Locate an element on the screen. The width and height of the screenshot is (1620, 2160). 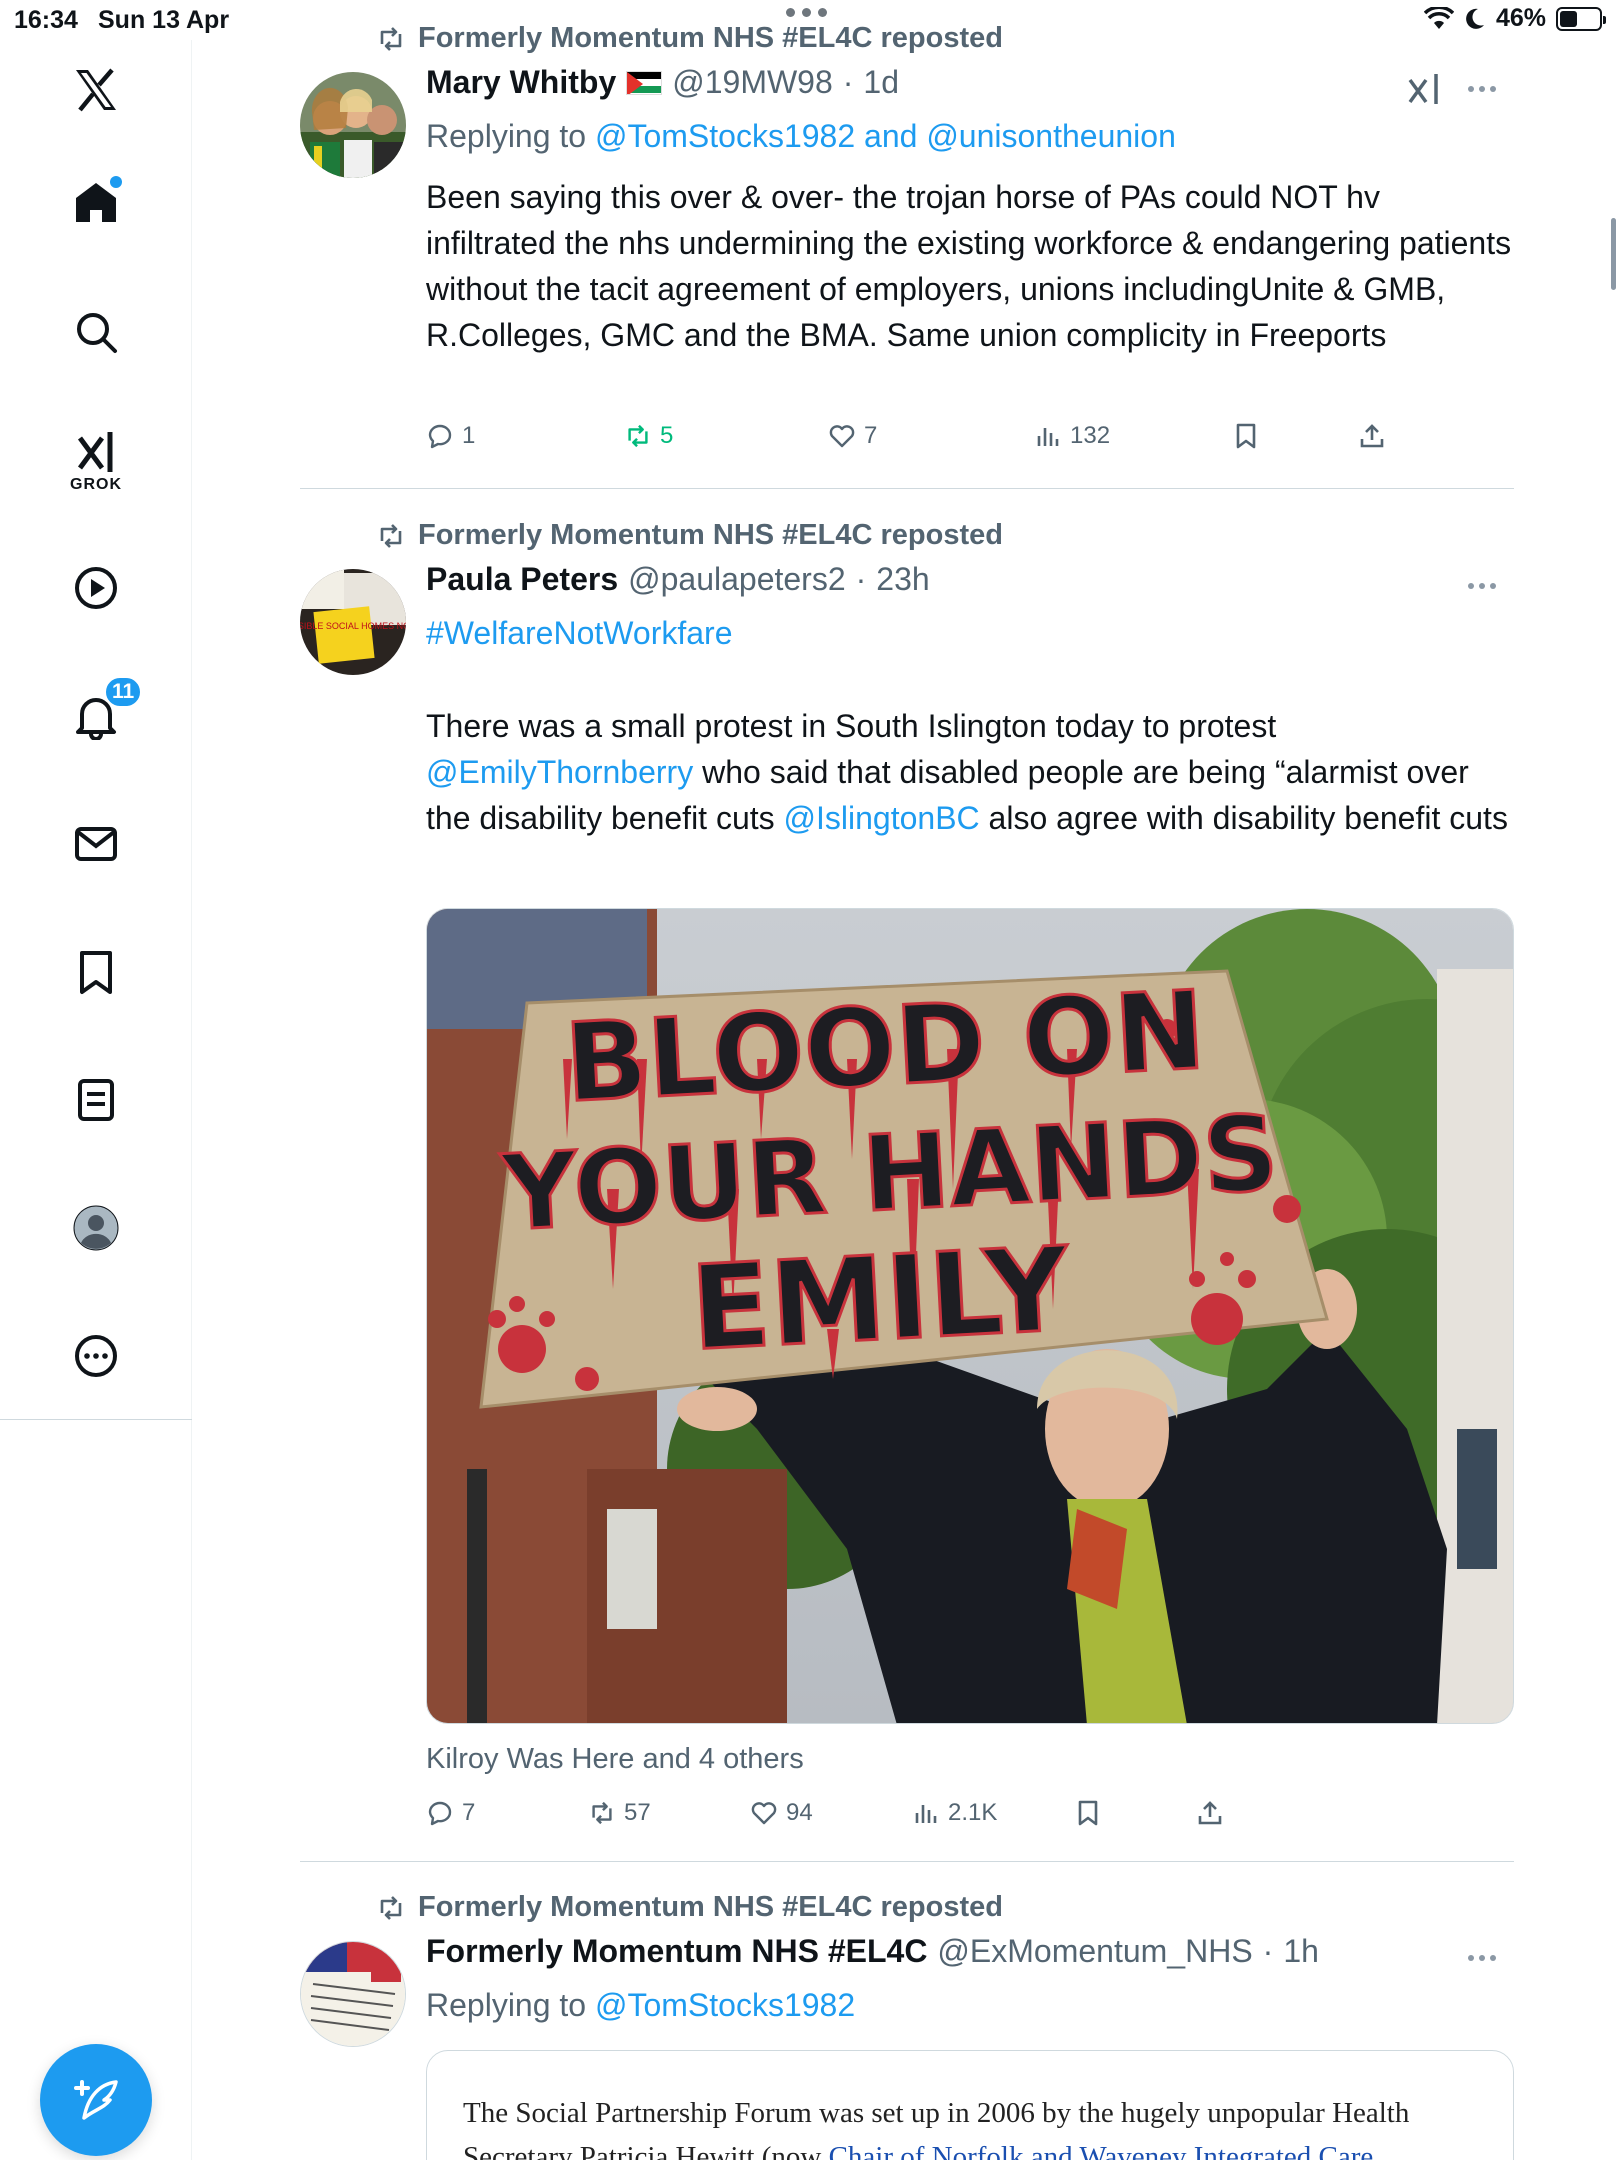
sign-line-3: EMILY is located at coordinates (881, 1299).